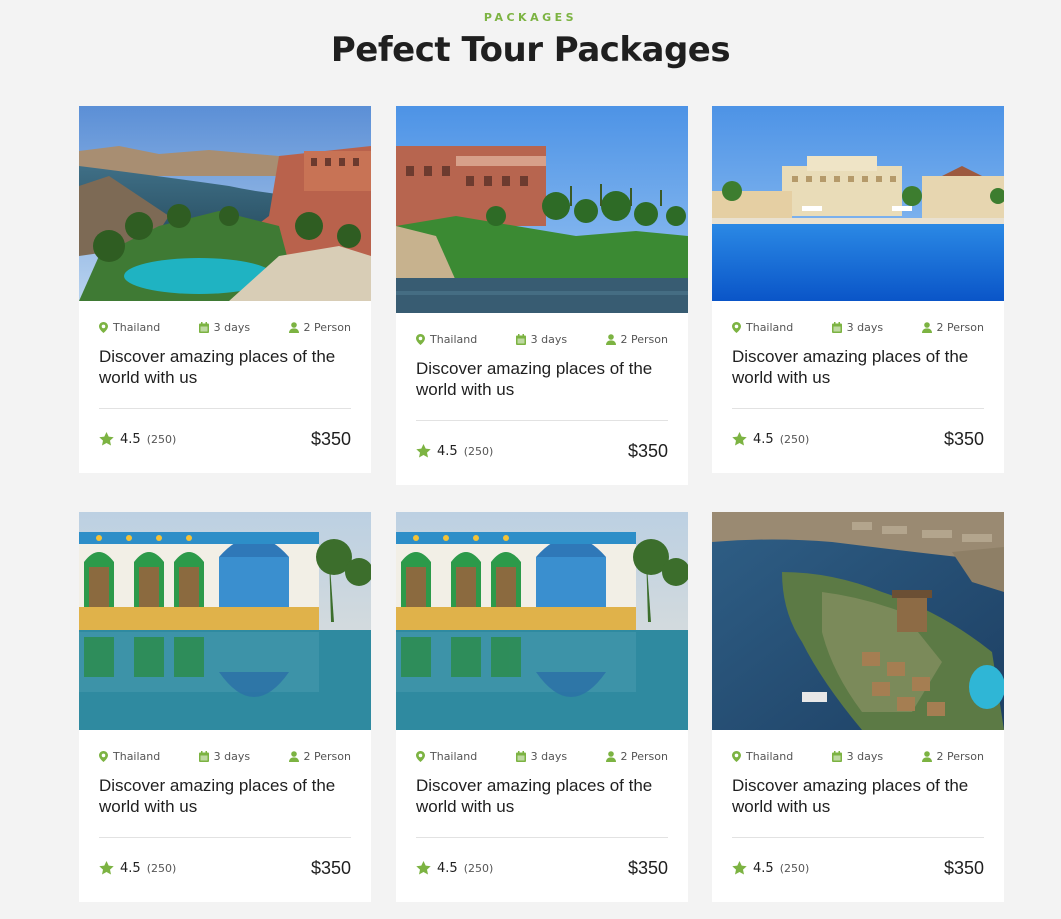 This screenshot has height=919, width=1061. I want to click on section-title: Pefect Tour Packages, so click(530, 50).